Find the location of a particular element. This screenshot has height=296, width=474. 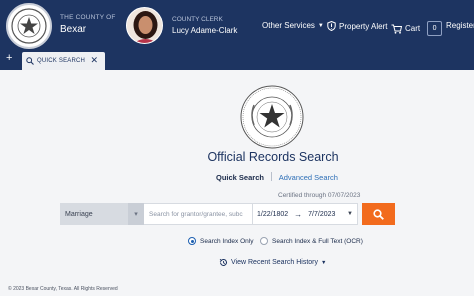

certified-through-text: Certified through 07/07/2023 is located at coordinates (319, 195).